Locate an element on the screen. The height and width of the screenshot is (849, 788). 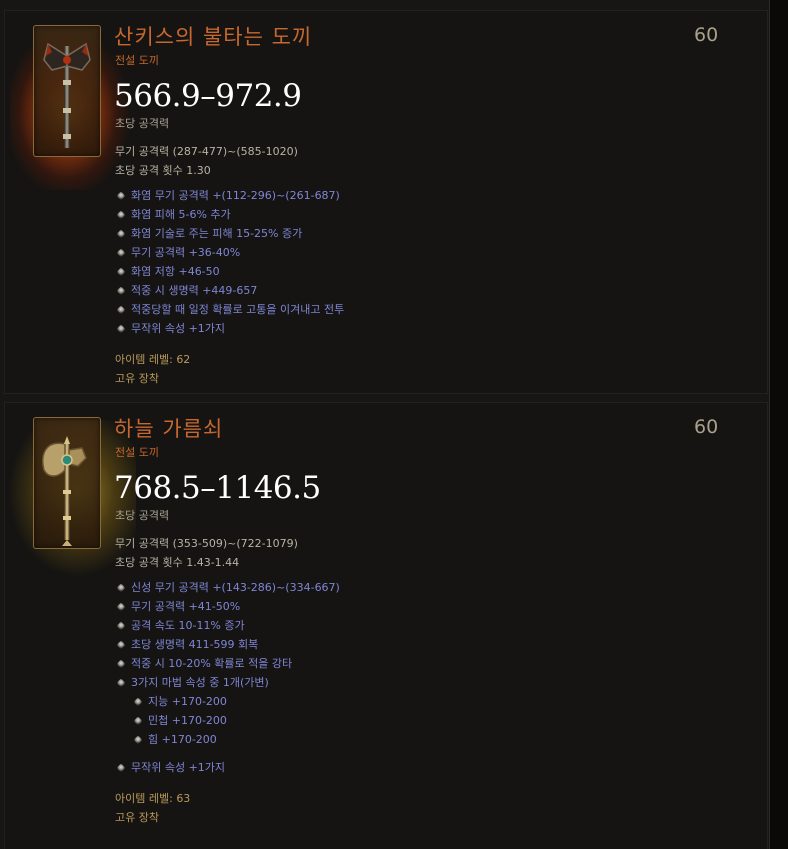
affix: 화염 무기 공격력 +(112-296)~(261-687) is located at coordinates (228, 196).